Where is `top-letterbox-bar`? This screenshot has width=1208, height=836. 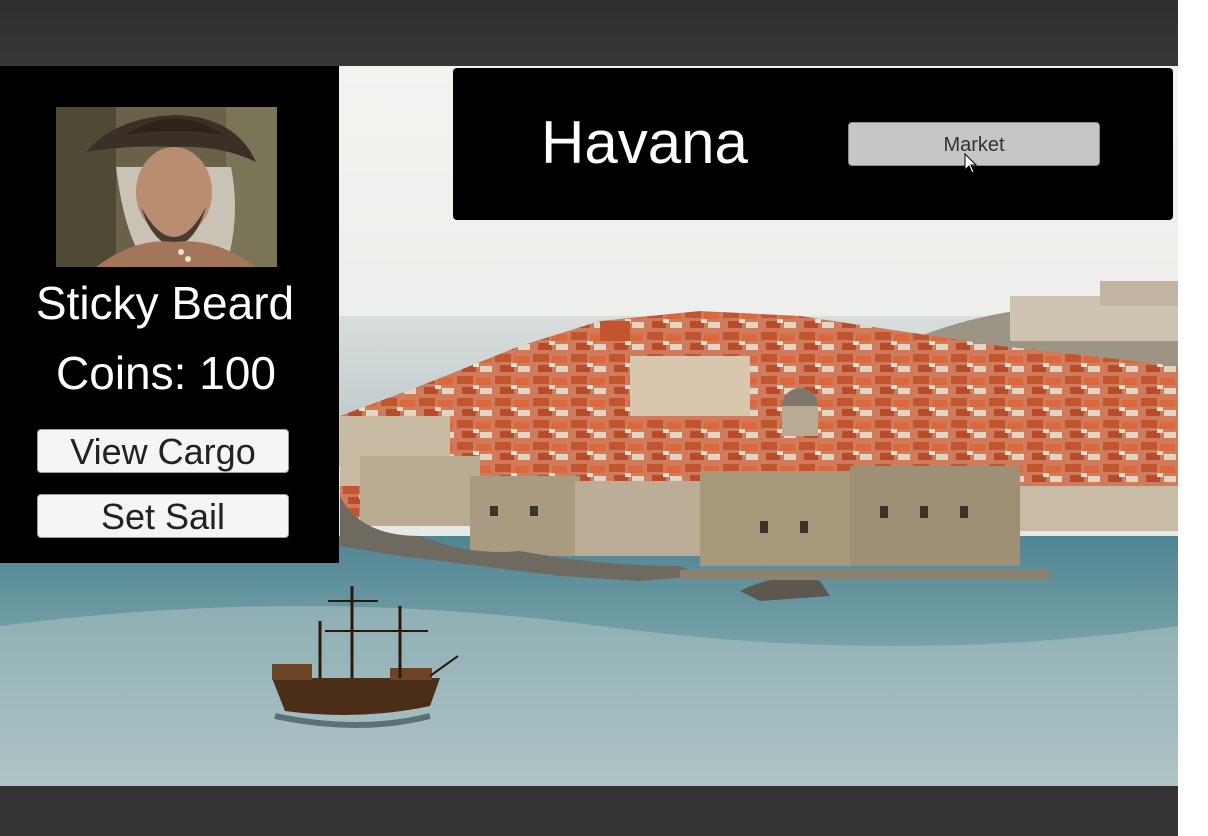 top-letterbox-bar is located at coordinates (589, 33).